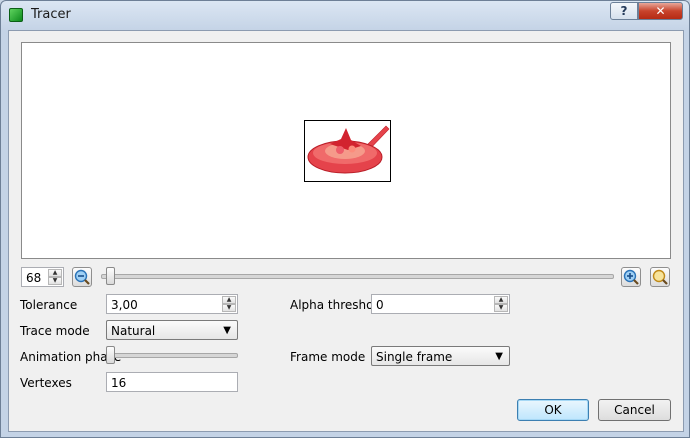 The height and width of the screenshot is (438, 690). What do you see at coordinates (172, 355) in the screenshot?
I see `animation-phase-track` at bounding box center [172, 355].